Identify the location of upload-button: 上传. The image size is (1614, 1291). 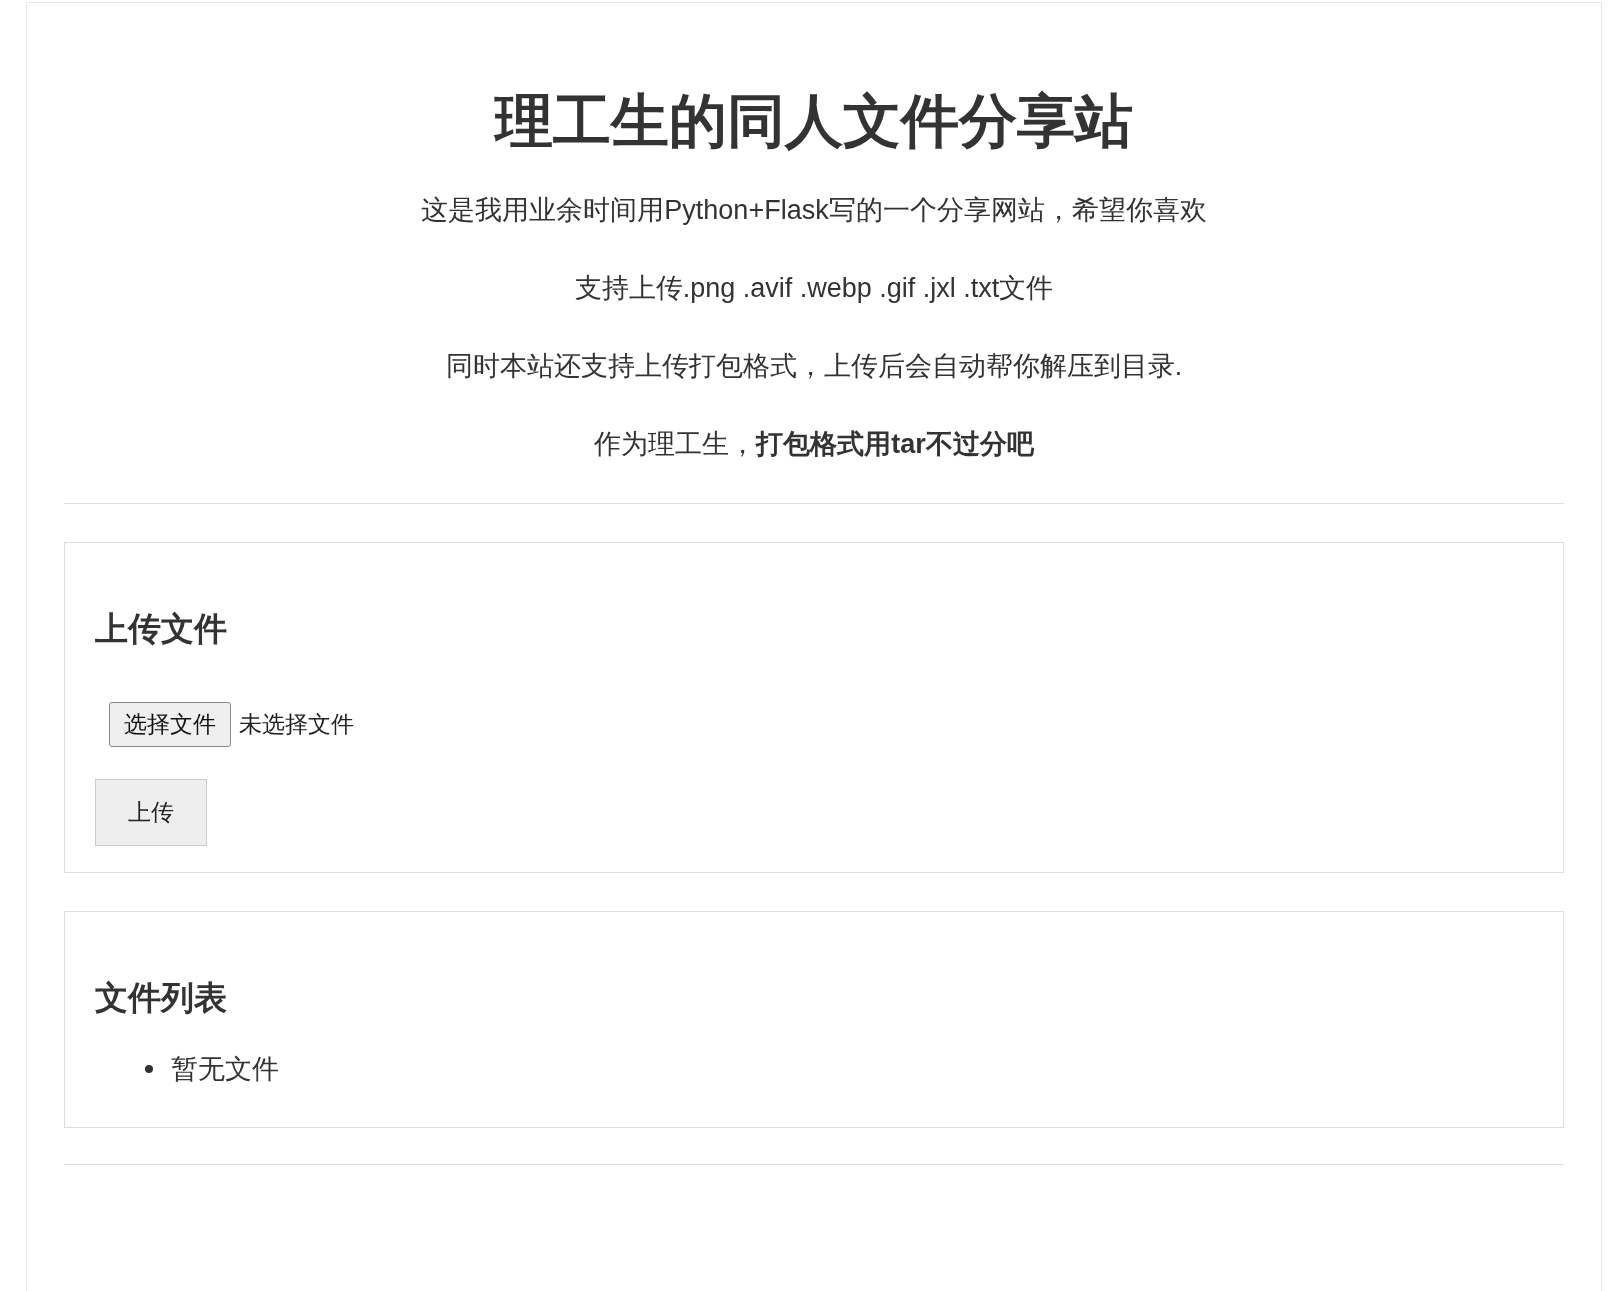
(151, 812).